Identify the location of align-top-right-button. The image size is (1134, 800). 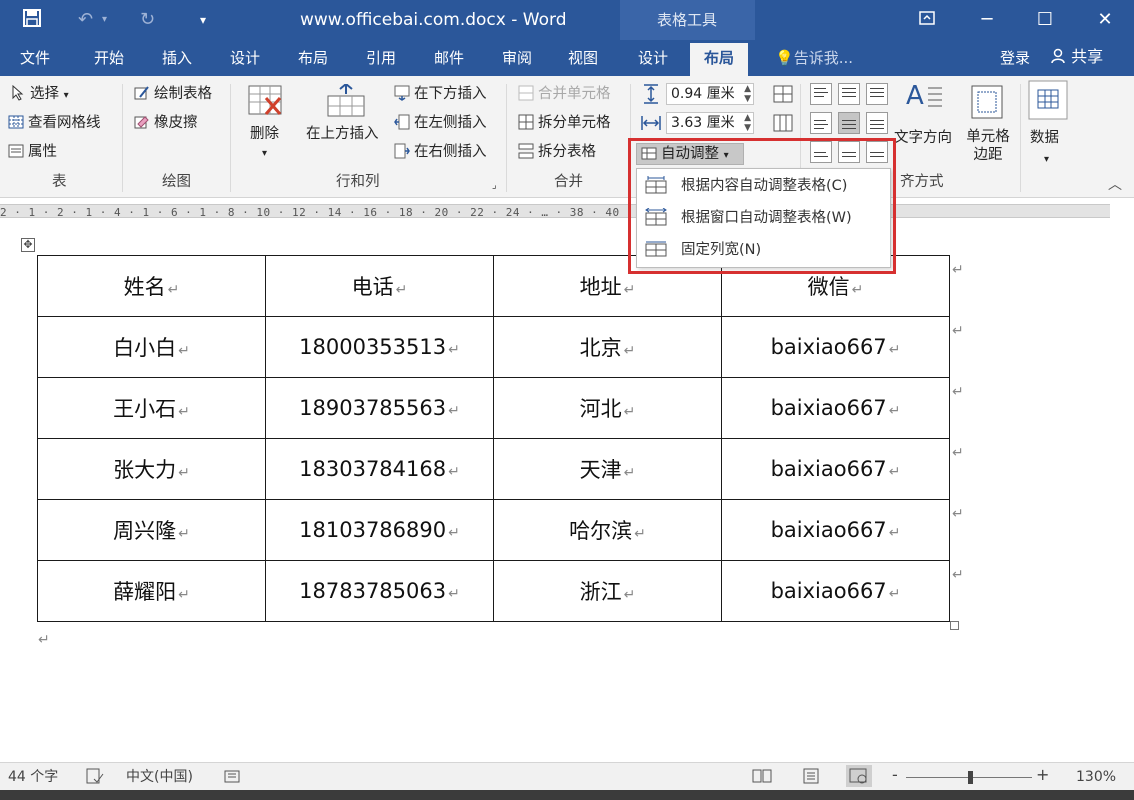
(877, 94).